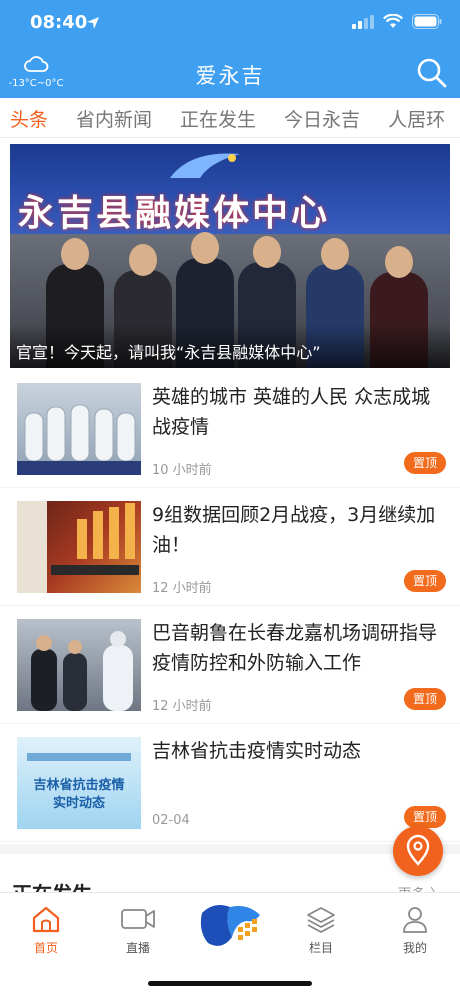 The image size is (460, 996). I want to click on tab-headlines: 头条, so click(31, 117).